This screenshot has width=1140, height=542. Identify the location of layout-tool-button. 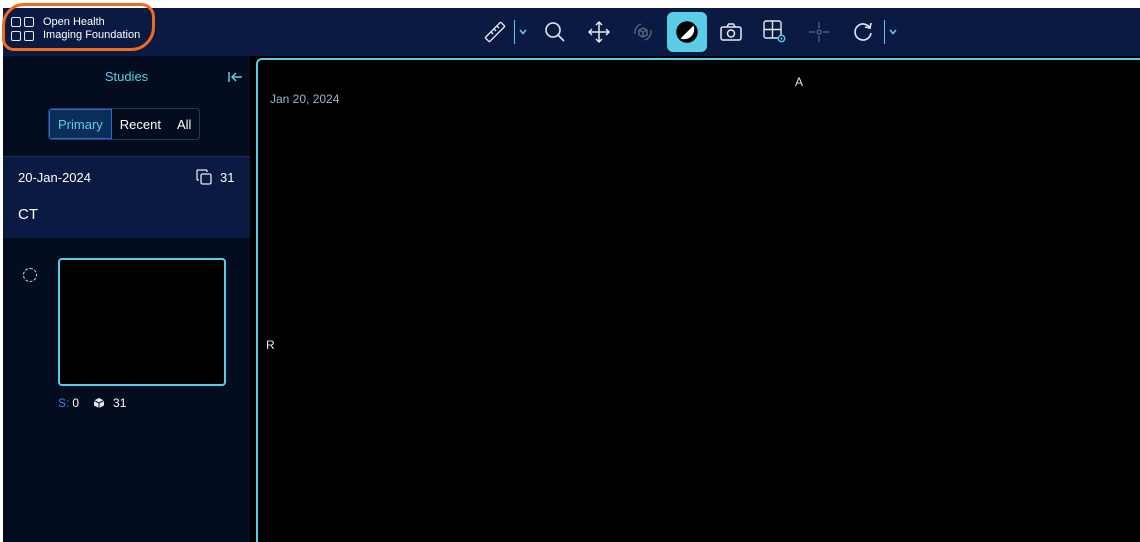
(775, 32).